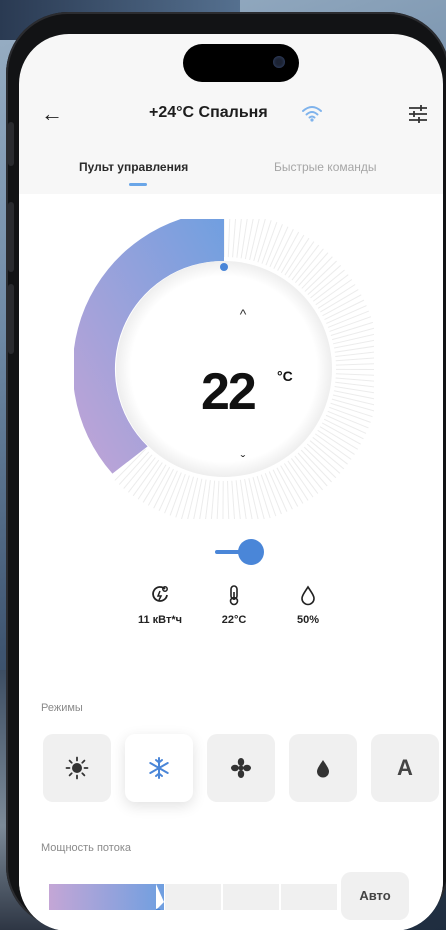  I want to click on mode-fan-button, so click(241, 768).